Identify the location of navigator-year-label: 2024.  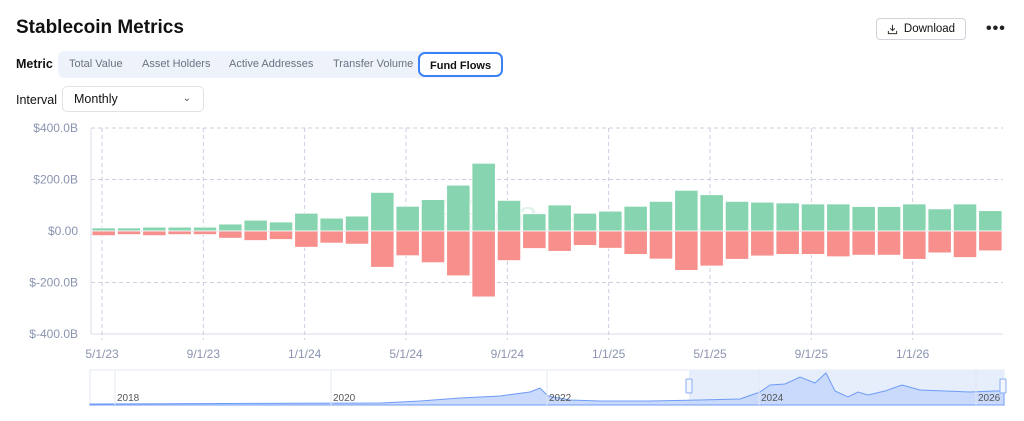
(772, 398).